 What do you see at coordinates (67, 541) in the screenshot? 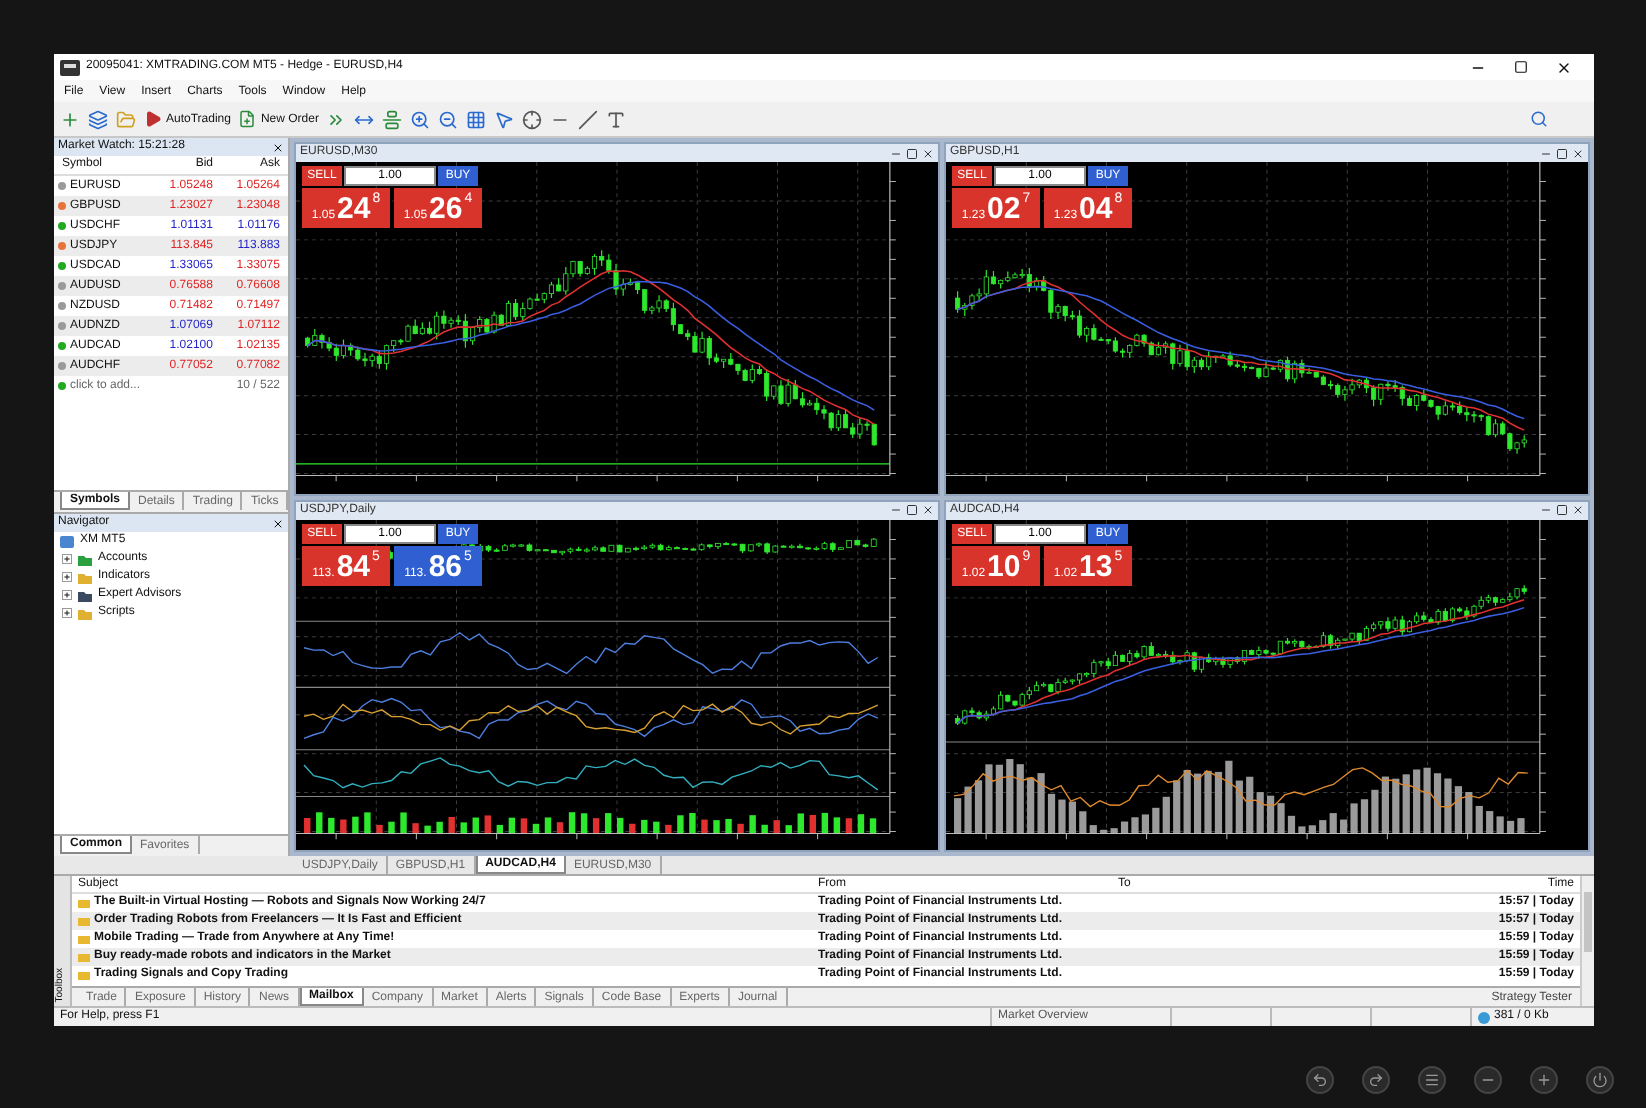
I see `terminal-icon` at bounding box center [67, 541].